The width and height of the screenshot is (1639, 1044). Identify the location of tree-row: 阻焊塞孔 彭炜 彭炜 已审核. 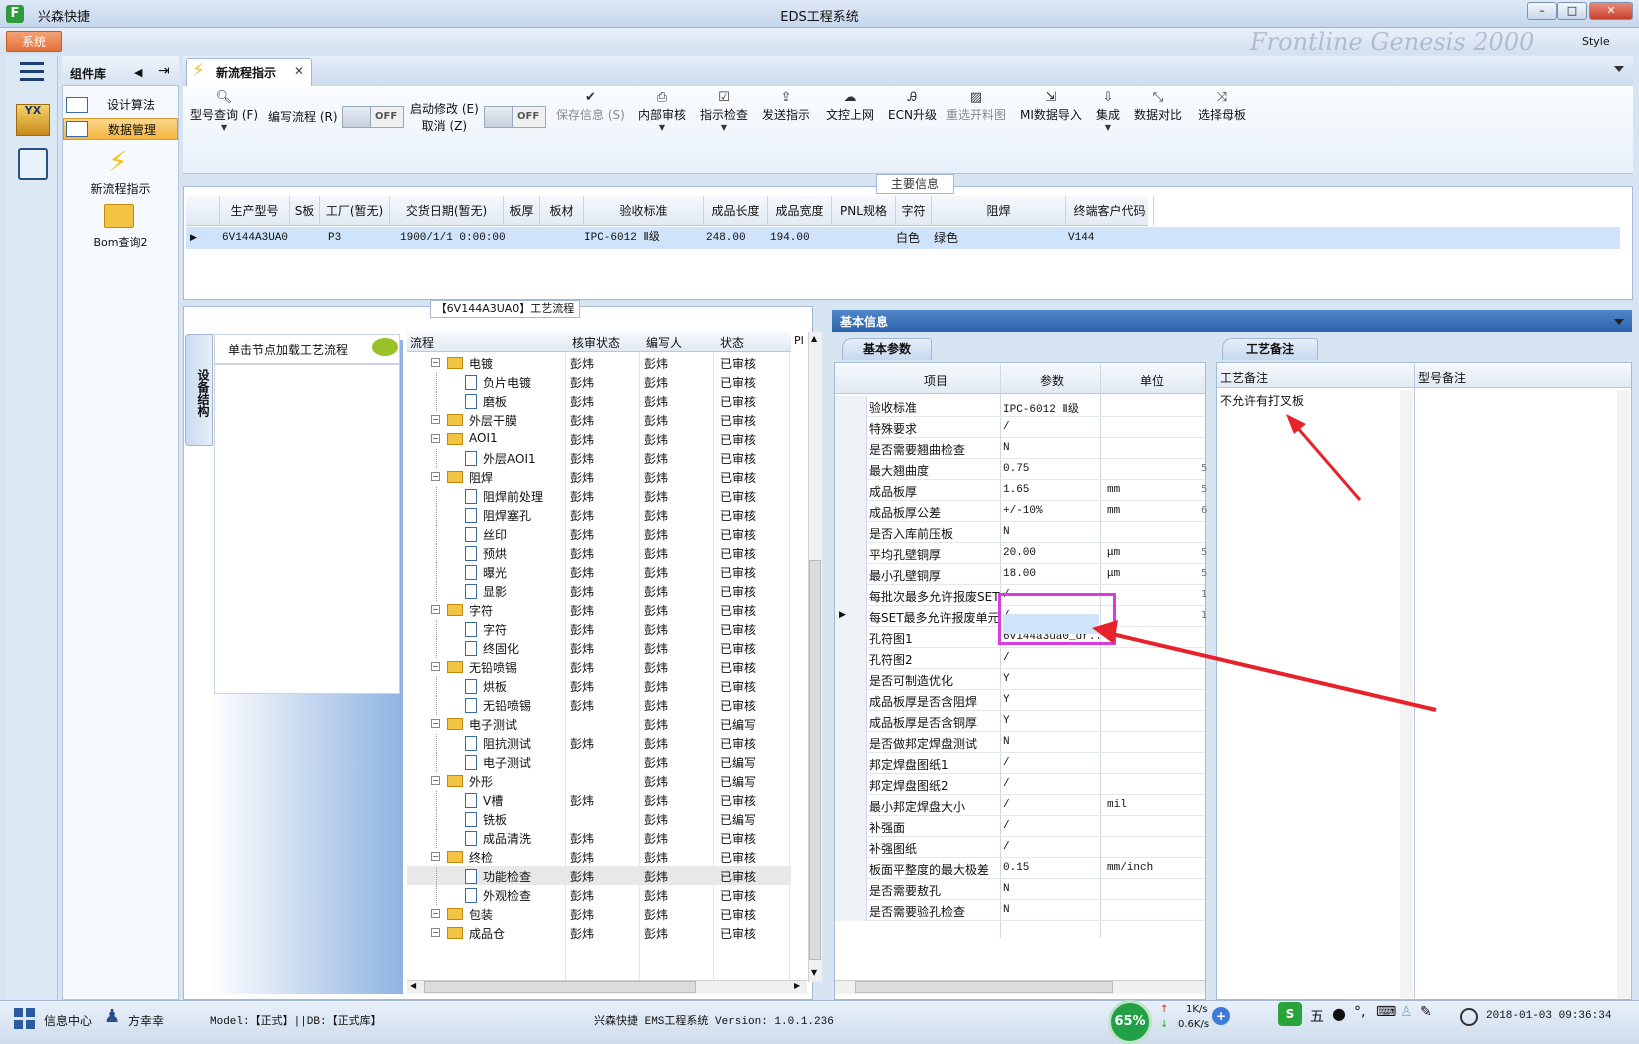
(599, 515).